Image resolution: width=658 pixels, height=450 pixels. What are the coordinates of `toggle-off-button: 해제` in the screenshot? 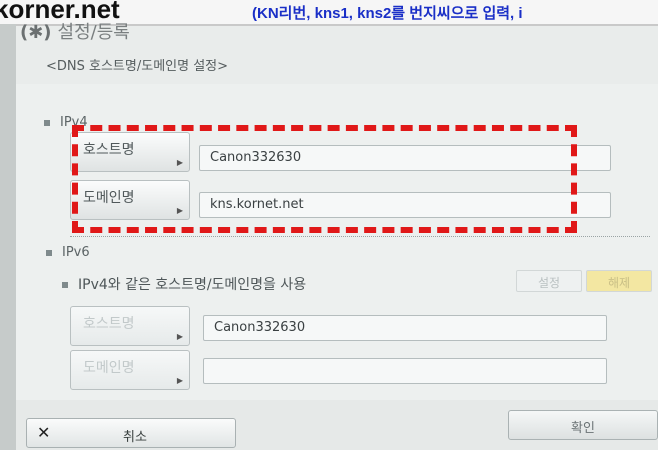 It's located at (619, 281).